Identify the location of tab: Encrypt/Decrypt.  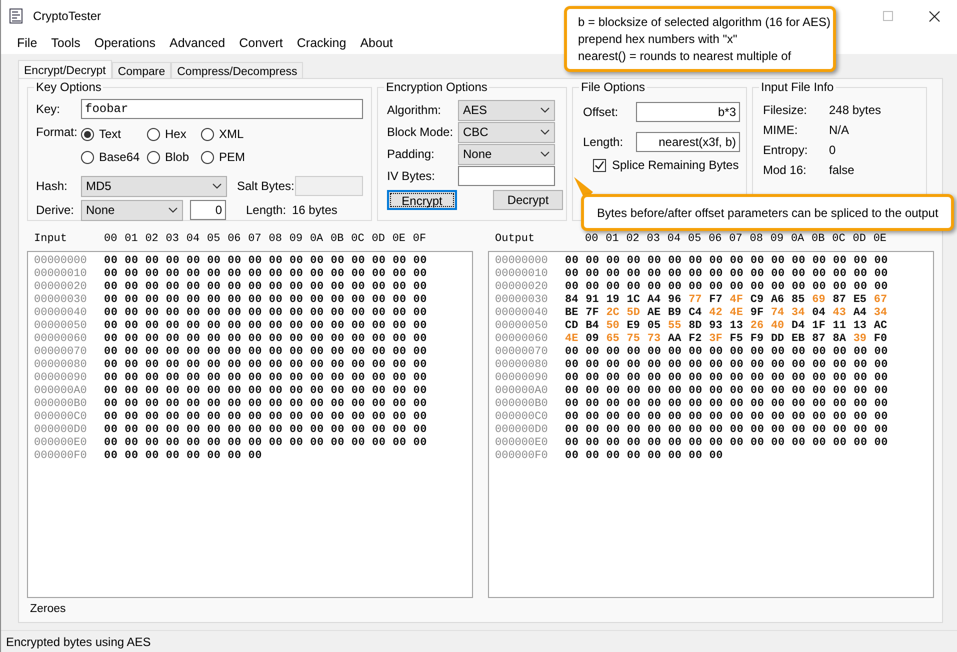
(65, 69).